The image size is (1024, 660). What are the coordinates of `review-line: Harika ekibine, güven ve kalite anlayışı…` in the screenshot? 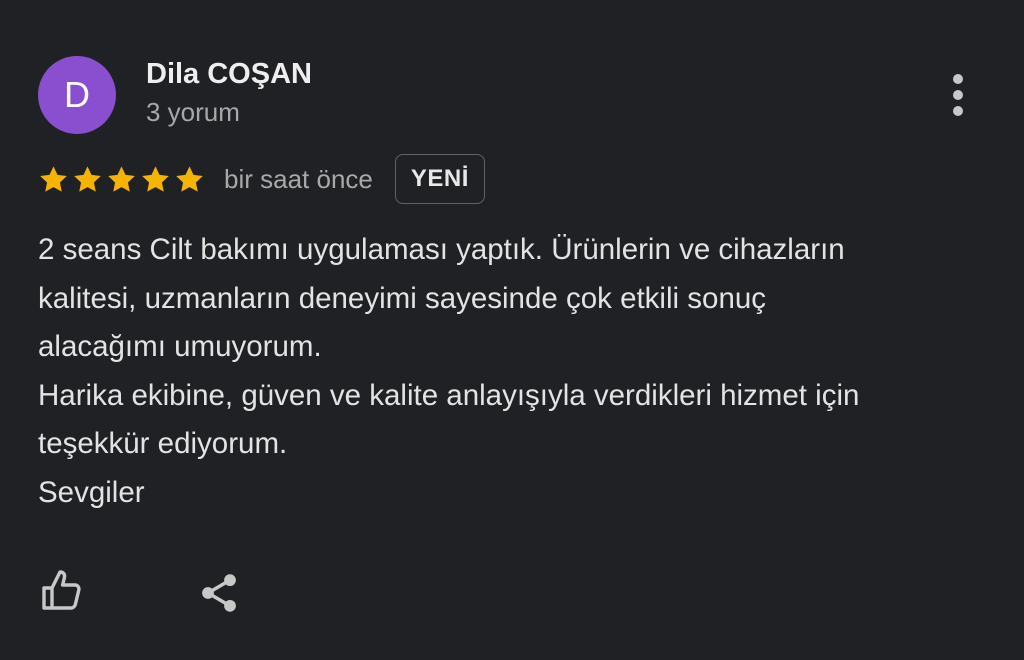 It's located at (449, 395).